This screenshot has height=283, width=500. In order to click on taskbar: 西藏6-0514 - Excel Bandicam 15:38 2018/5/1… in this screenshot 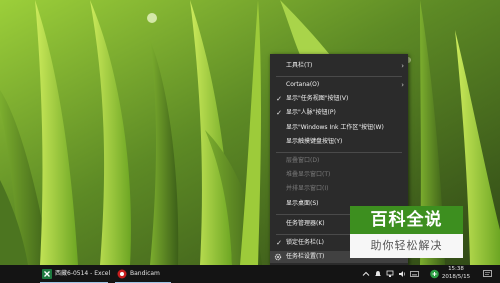, I will do `click(250, 274)`.